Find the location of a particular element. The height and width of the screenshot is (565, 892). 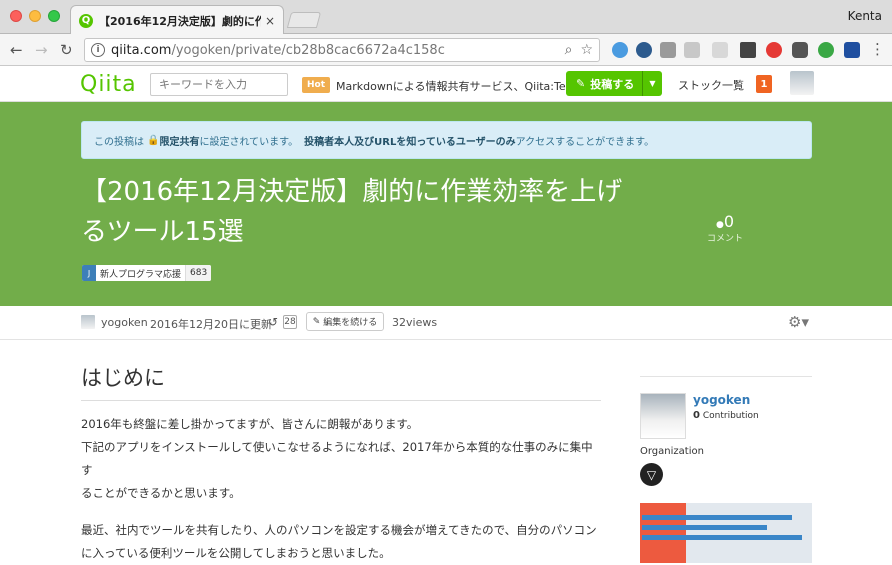

back-arrow-icon: ← is located at coordinates (16, 50).